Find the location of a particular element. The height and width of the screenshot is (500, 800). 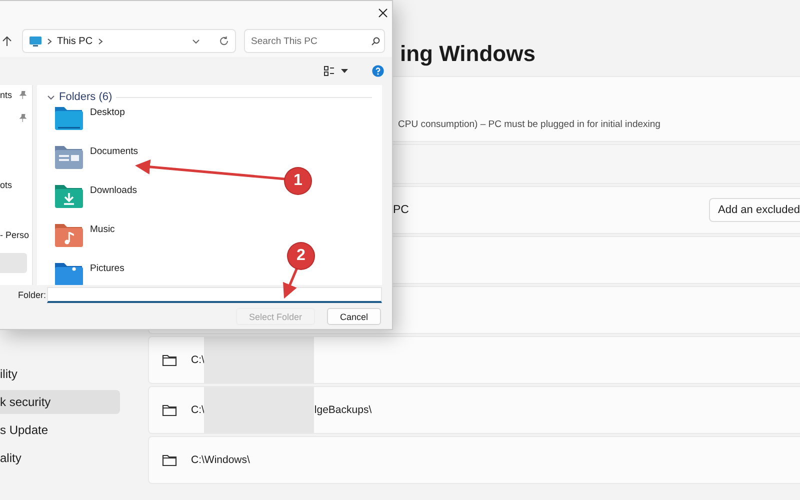

help-icon is located at coordinates (378, 71).